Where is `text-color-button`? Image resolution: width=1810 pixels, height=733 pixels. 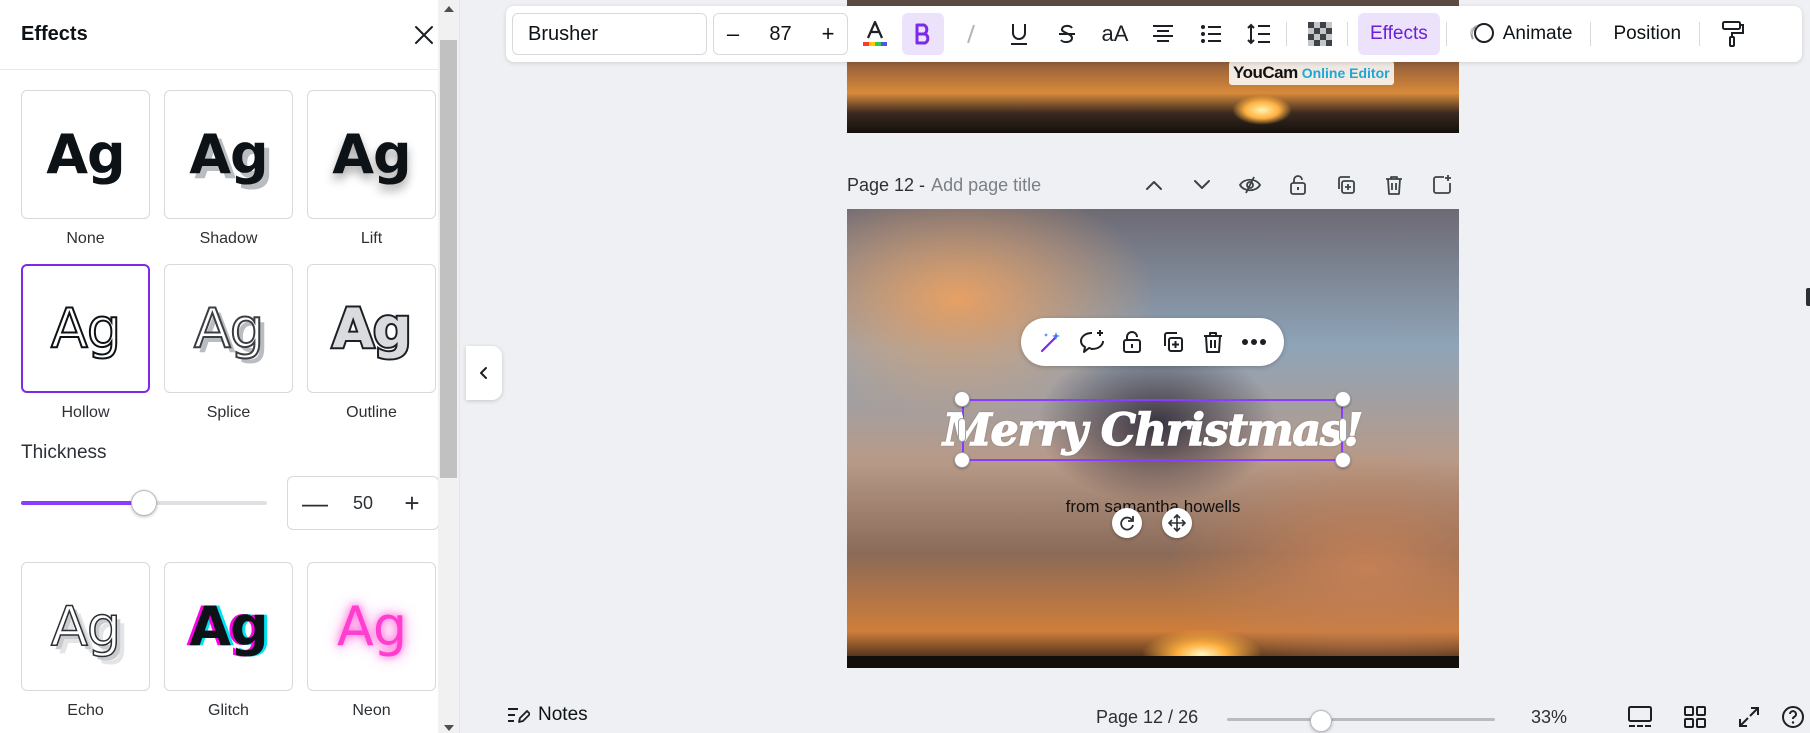 text-color-button is located at coordinates (875, 34).